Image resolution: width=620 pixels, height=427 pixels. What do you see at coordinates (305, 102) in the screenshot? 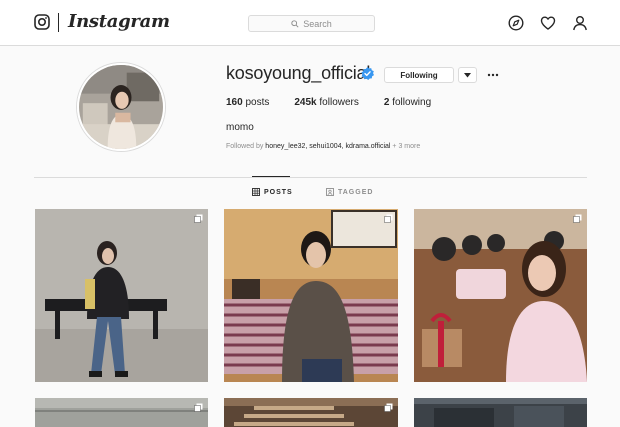
I see `followers-count: 245k` at bounding box center [305, 102].